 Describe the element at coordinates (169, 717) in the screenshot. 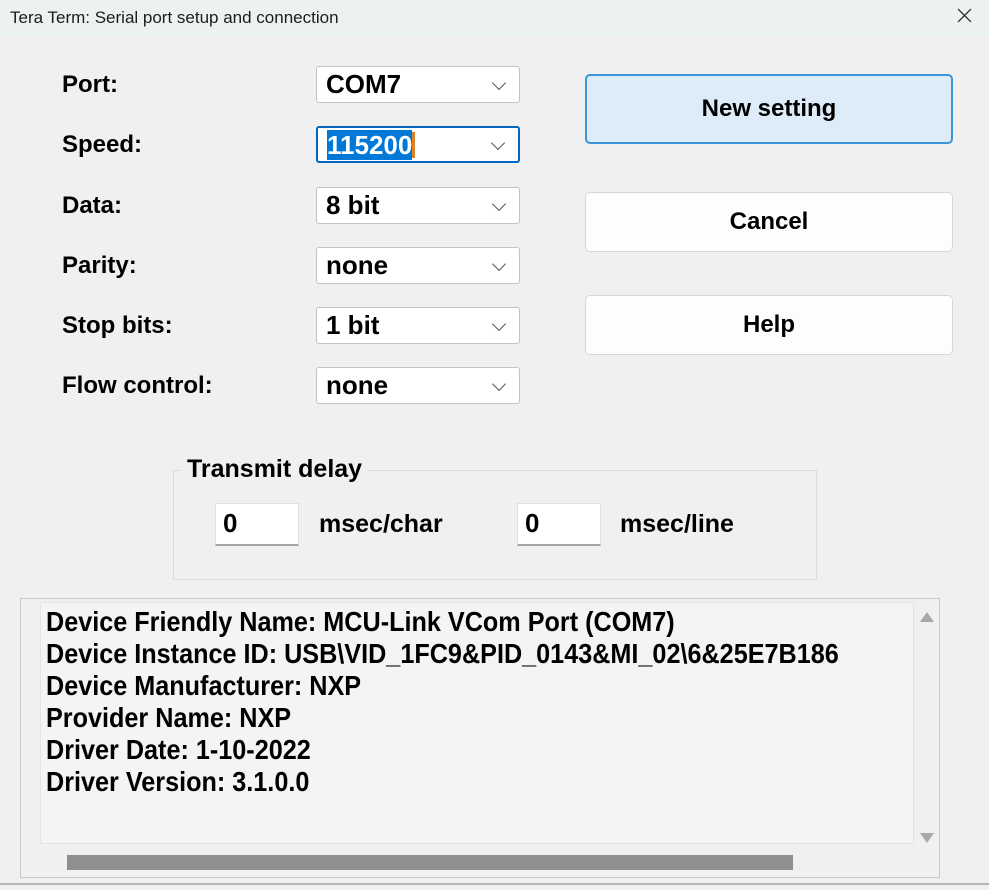

I see `device-info-line: Provider Name: NXP` at that location.